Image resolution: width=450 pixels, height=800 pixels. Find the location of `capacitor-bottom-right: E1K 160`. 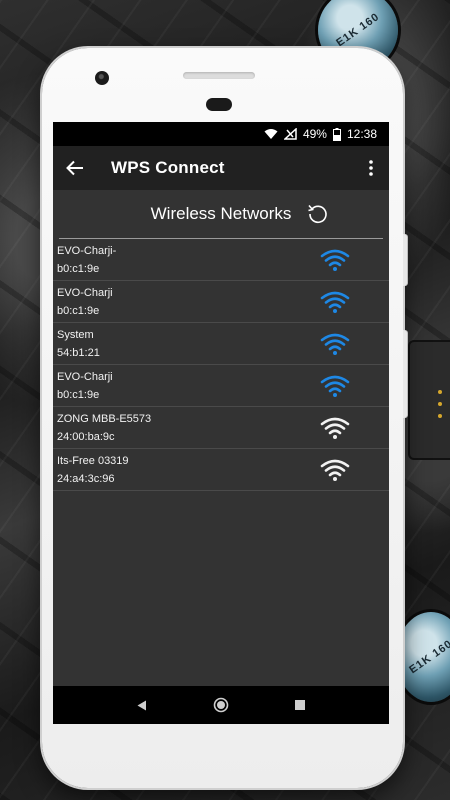

capacitor-bottom-right: E1K 160 is located at coordinates (423, 657).